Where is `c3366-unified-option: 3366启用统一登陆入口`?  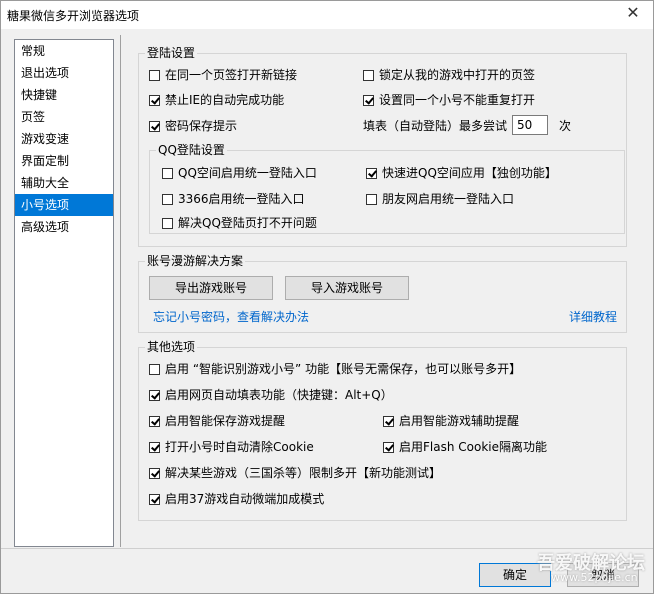 c3366-unified-option: 3366启用统一登陆入口 is located at coordinates (233, 199).